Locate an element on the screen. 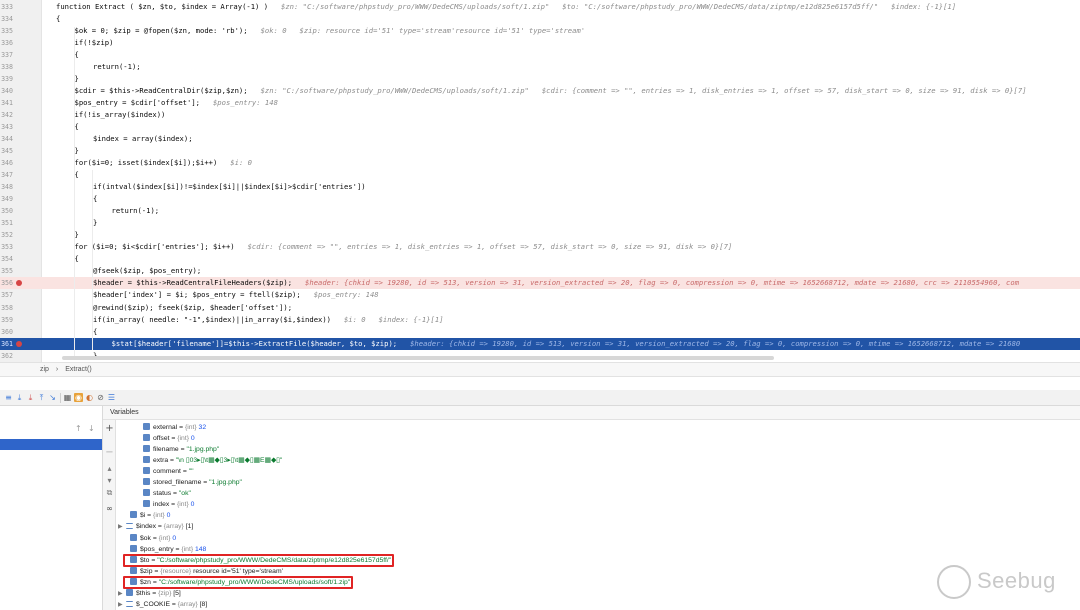 Image resolution: width=1080 pixels, height=610 pixels. variable-row: stored_filename = "1.jpg.php" is located at coordinates (192, 482).